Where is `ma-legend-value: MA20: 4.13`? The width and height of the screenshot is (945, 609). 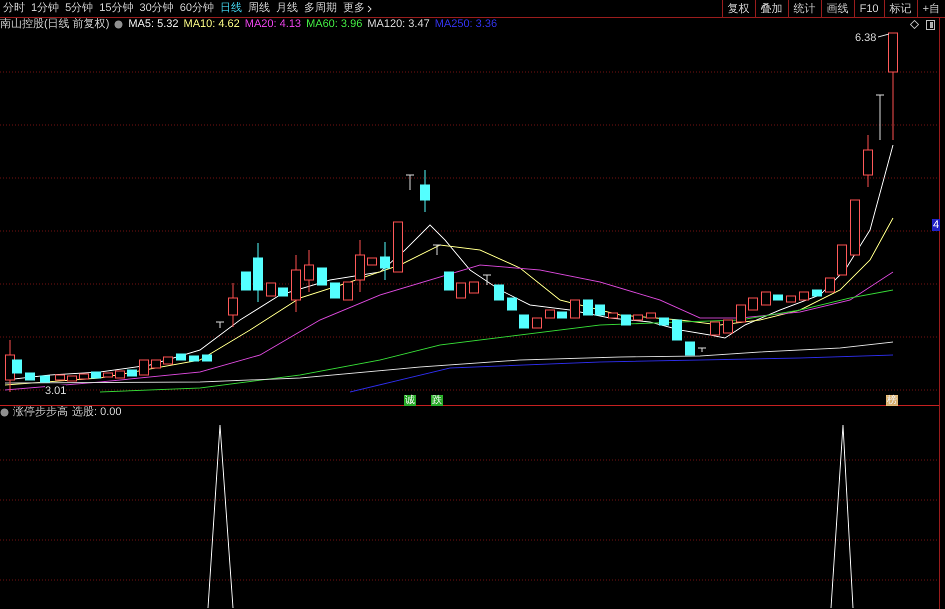 ma-legend-value: MA20: 4.13 is located at coordinates (273, 24).